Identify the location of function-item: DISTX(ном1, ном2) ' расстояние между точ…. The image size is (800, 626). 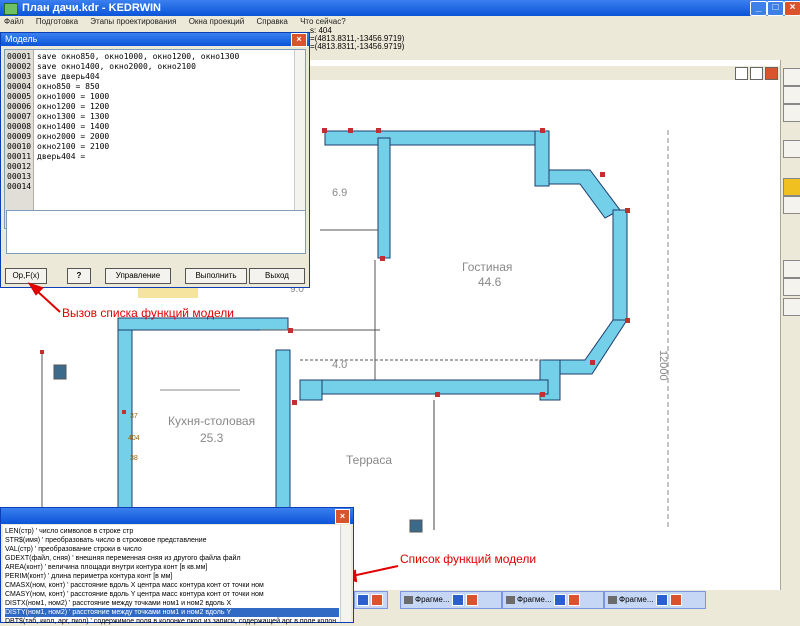
(172, 603).